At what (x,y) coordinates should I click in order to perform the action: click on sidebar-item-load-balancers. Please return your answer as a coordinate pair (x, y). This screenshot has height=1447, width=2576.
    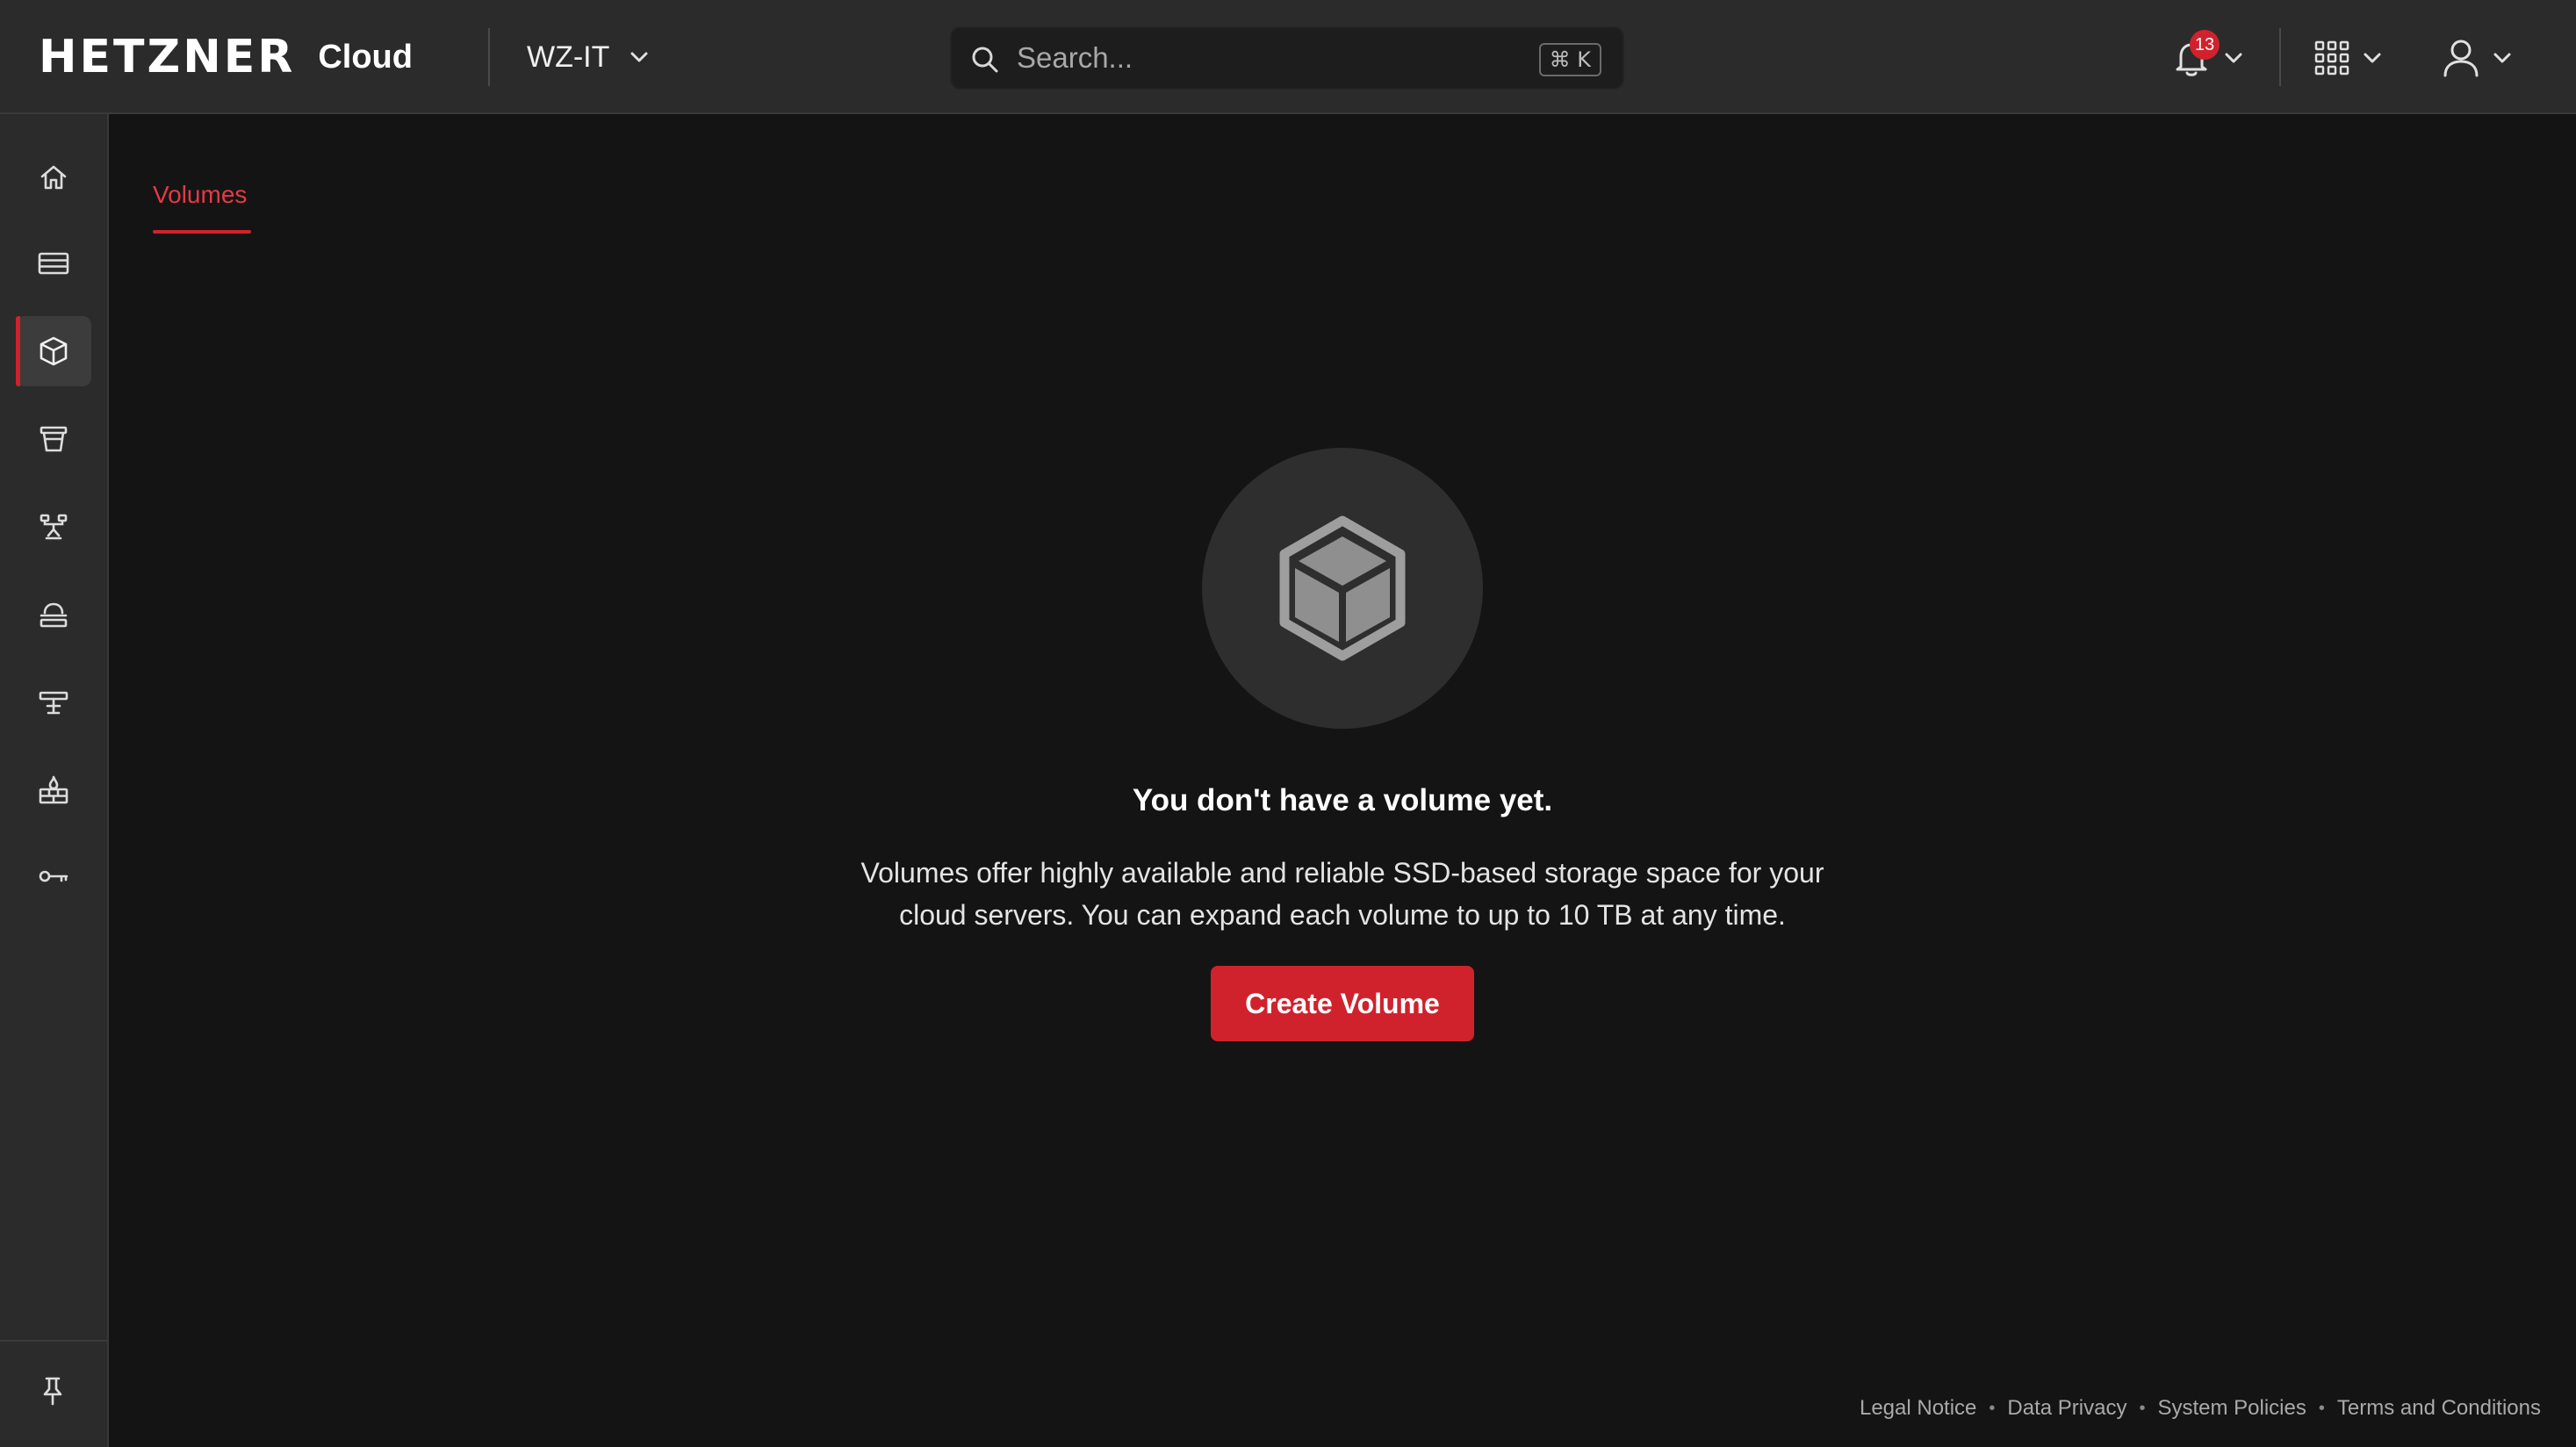
    Looking at the image, I should click on (53, 615).